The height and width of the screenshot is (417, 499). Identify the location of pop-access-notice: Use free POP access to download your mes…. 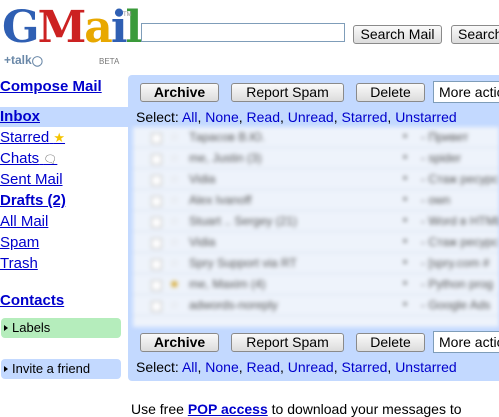
(296, 409).